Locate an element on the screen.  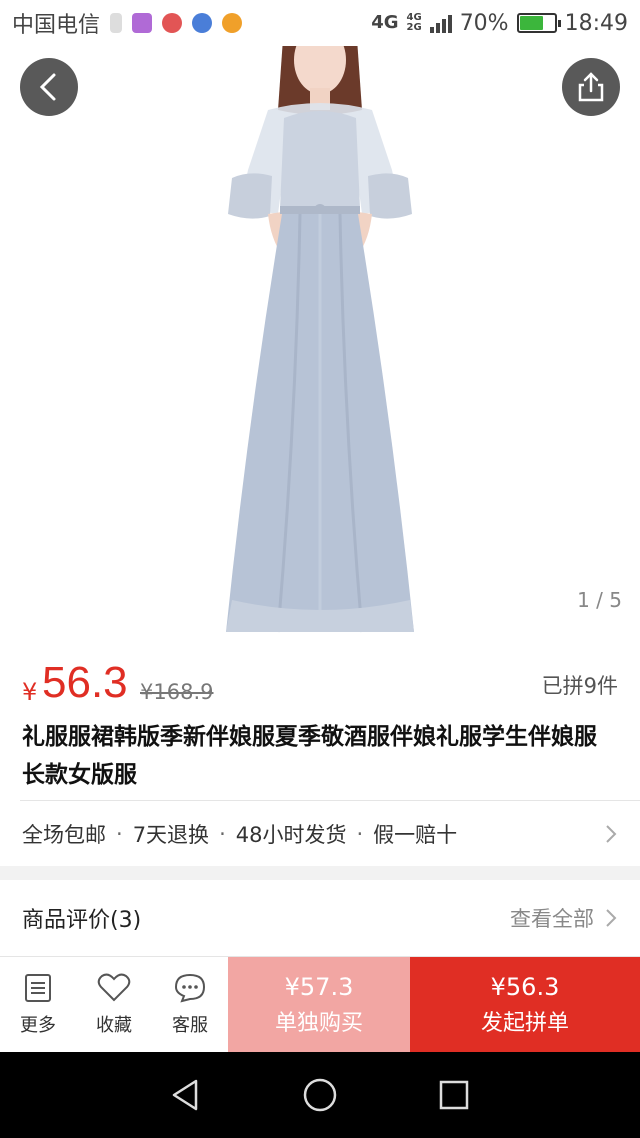
back-icon is located at coordinates (47, 87).